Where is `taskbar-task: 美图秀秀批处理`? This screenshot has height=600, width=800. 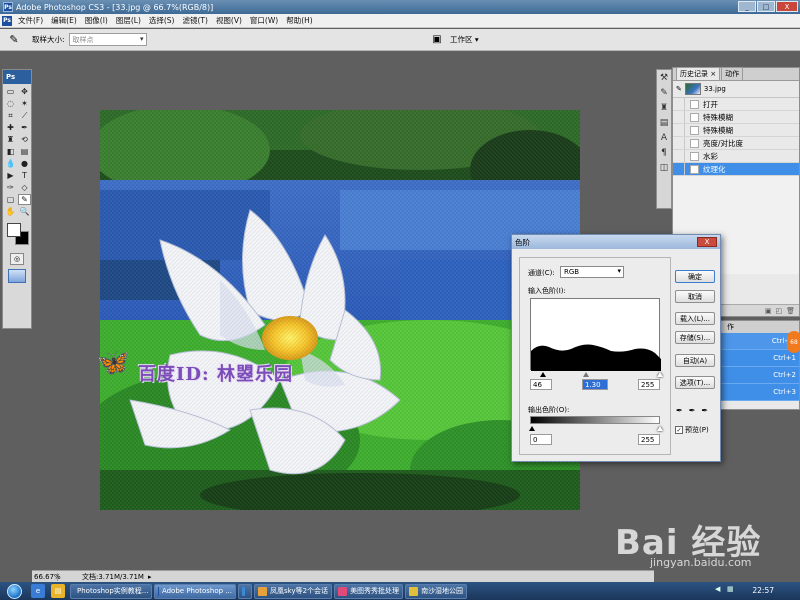
taskbar-task: 美图秀秀批处理 is located at coordinates (369, 591).